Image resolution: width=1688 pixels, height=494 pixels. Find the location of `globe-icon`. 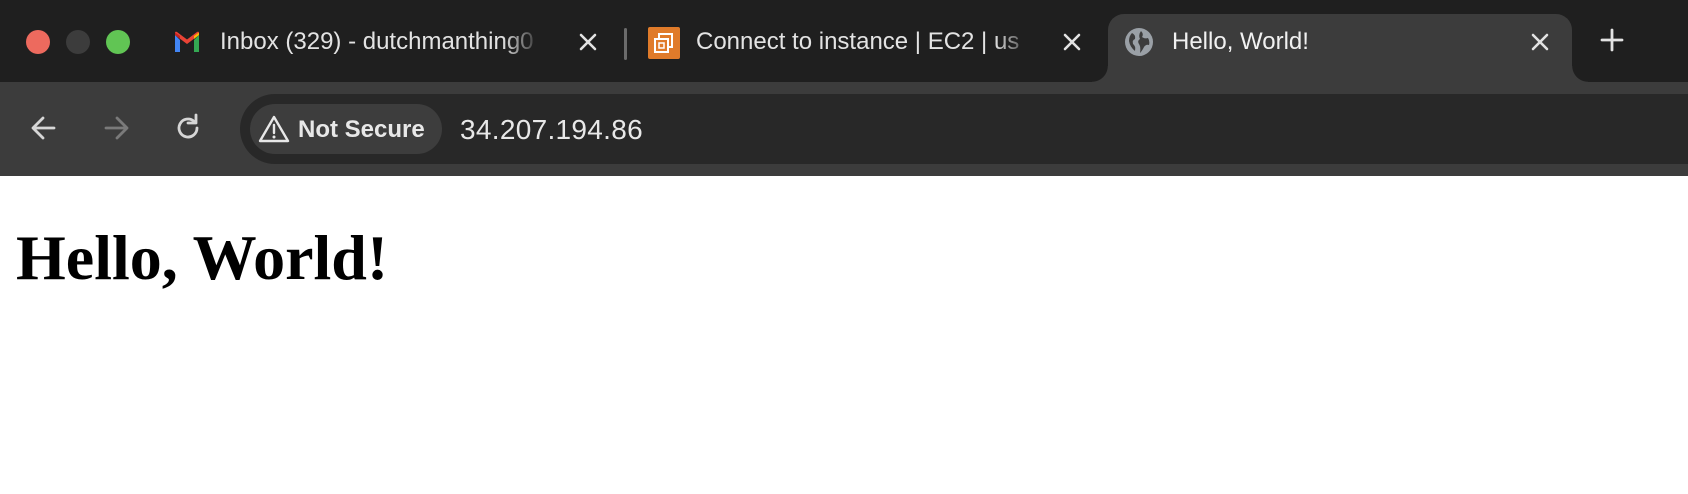

globe-icon is located at coordinates (1139, 42).